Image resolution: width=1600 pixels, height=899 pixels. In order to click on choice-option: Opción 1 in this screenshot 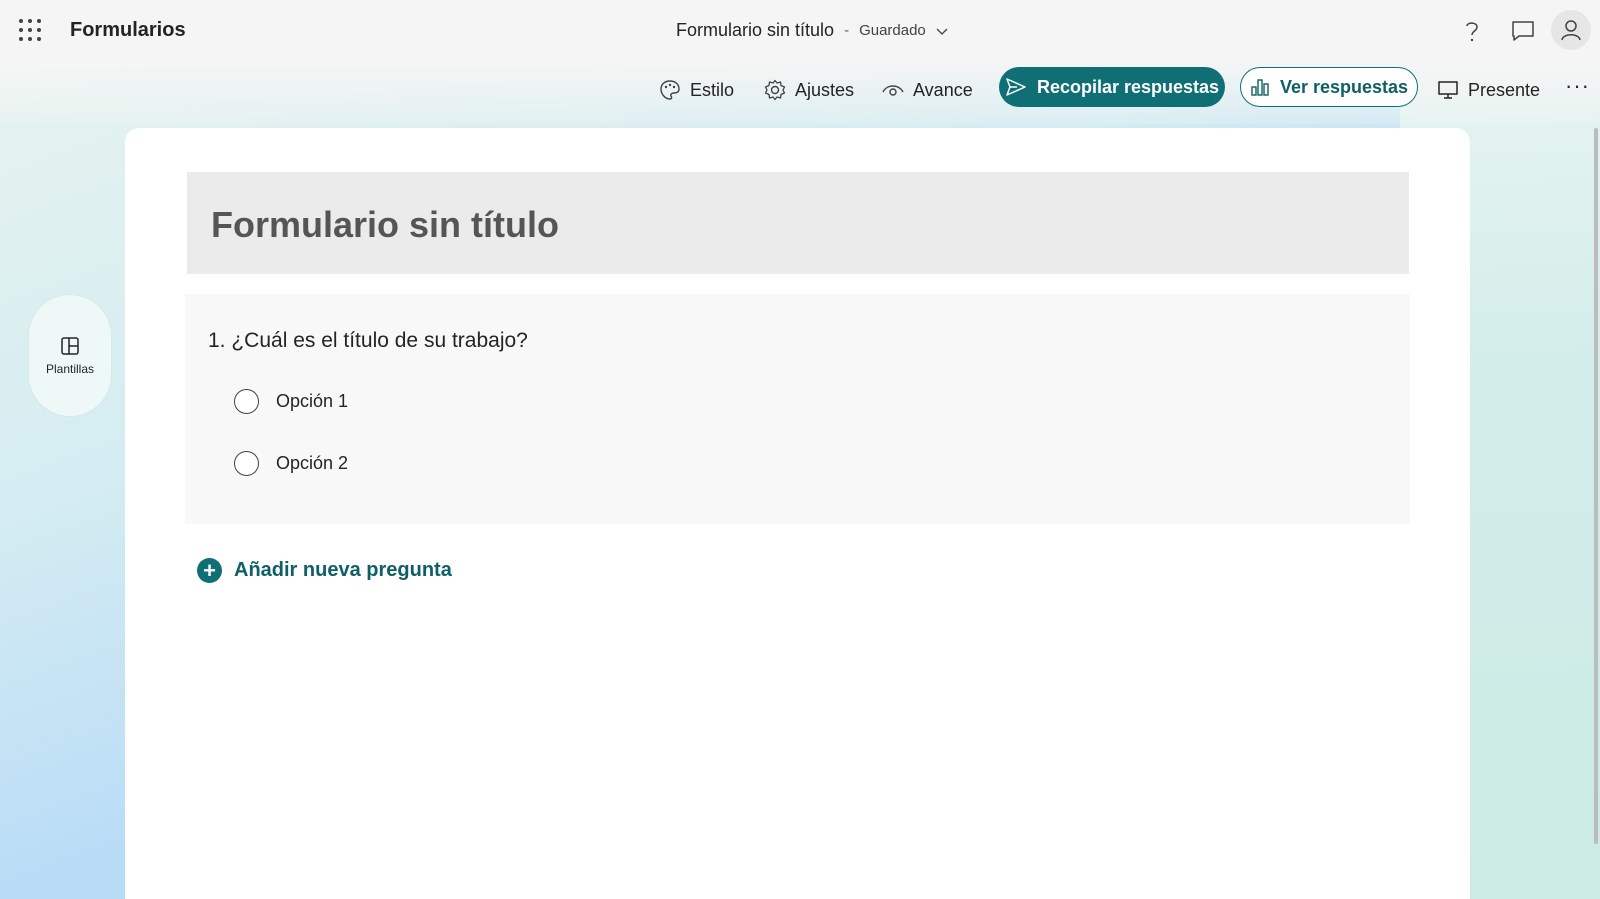, I will do `click(291, 401)`.